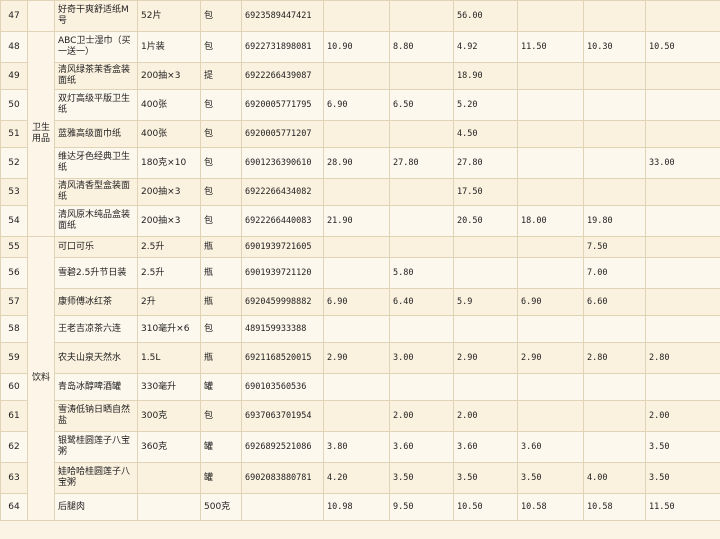 This screenshot has height=539, width=720. Describe the element at coordinates (421, 507) in the screenshot. I see `price-cell: 9.50` at that location.